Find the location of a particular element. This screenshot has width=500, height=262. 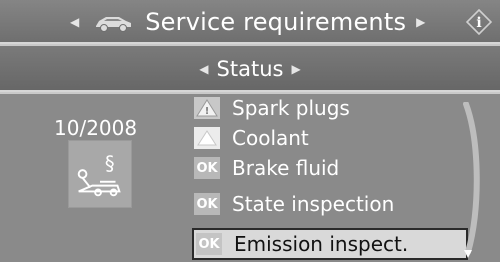

list-item-label: State inspection is located at coordinates (313, 204).